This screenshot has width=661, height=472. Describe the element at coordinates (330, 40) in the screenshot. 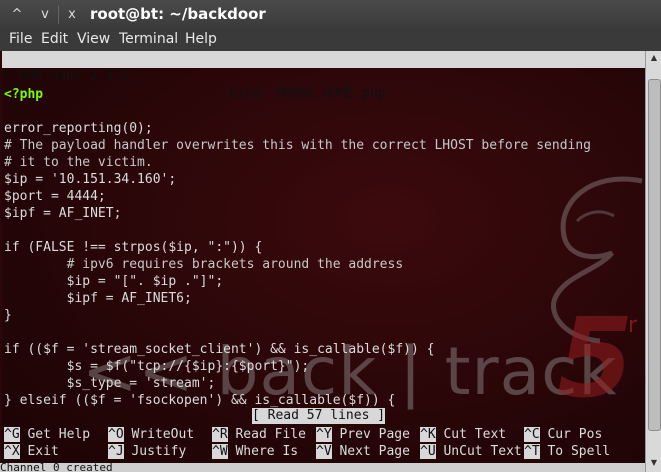

I see `menu-bar: File Edit View Terminal Help` at that location.